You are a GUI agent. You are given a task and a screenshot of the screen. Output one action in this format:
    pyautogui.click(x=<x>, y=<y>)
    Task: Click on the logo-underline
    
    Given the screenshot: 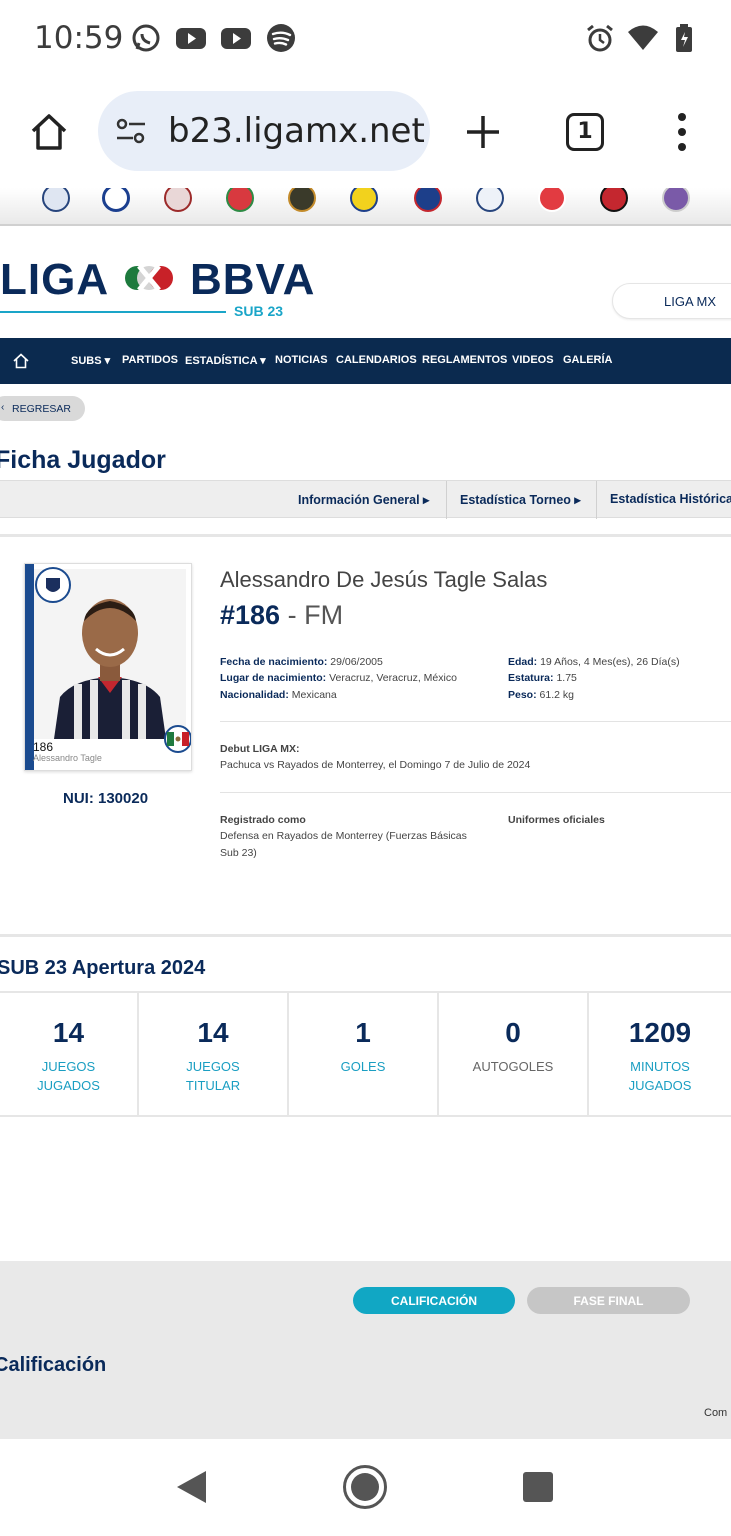 What is the action you would take?
    pyautogui.click(x=113, y=312)
    